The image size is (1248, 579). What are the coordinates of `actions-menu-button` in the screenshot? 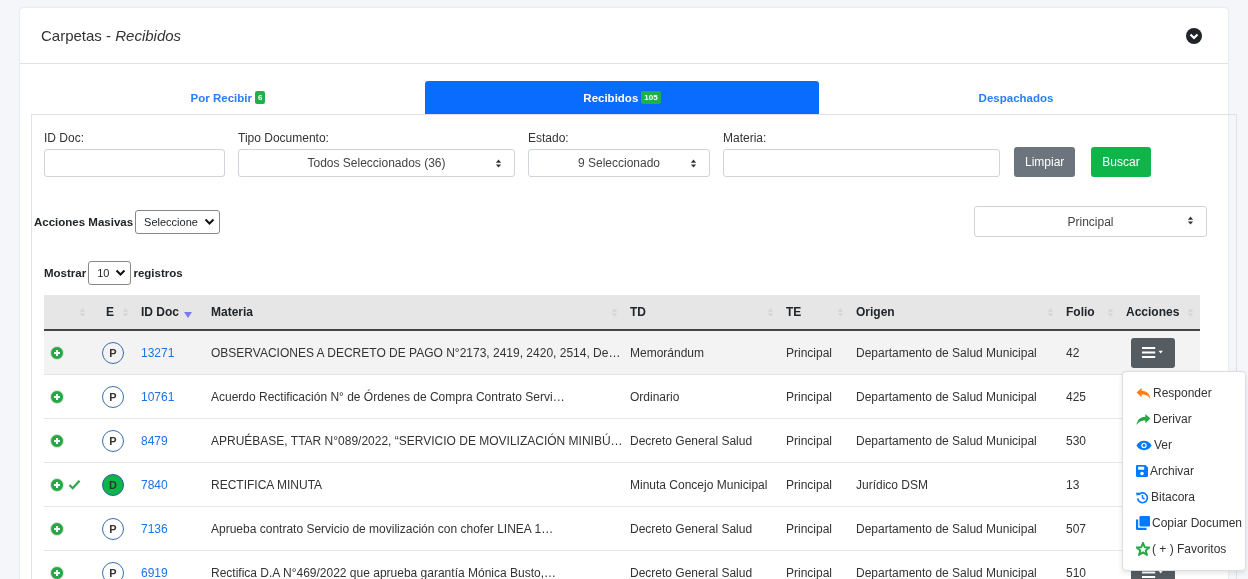 It's located at (1153, 352).